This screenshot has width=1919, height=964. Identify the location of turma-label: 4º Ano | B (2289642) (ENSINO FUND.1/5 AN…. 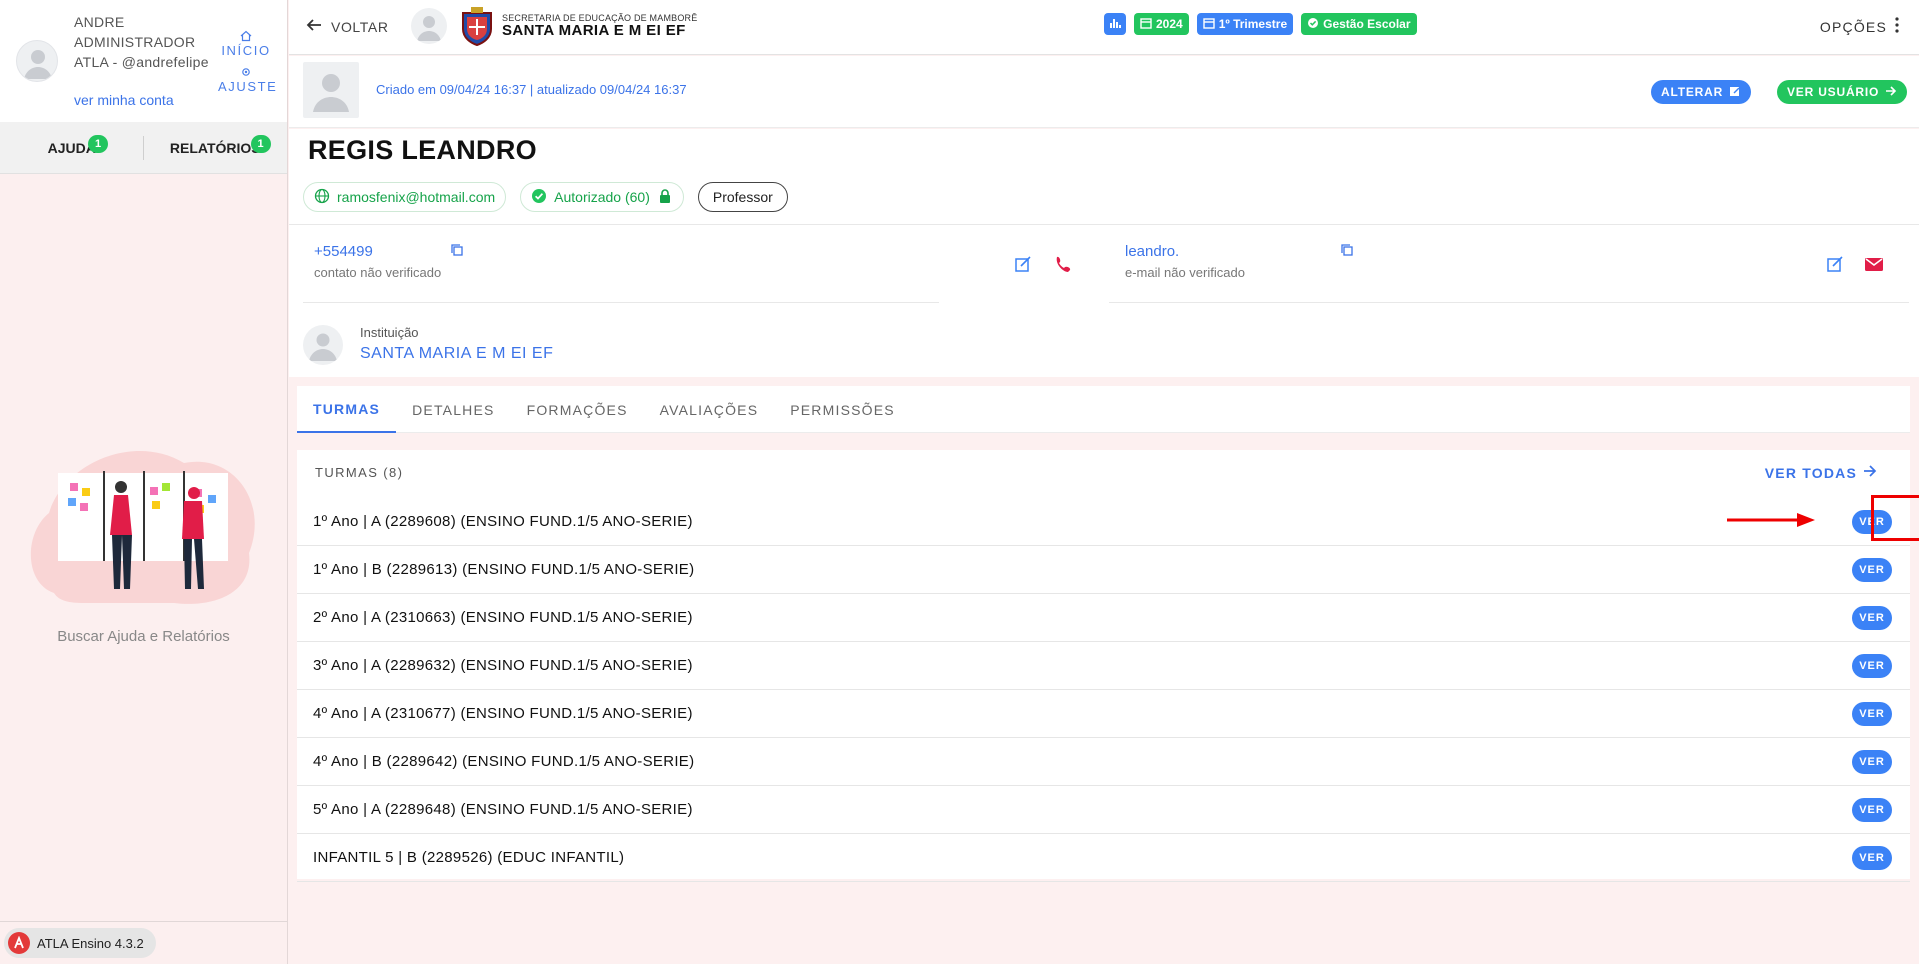
(504, 761).